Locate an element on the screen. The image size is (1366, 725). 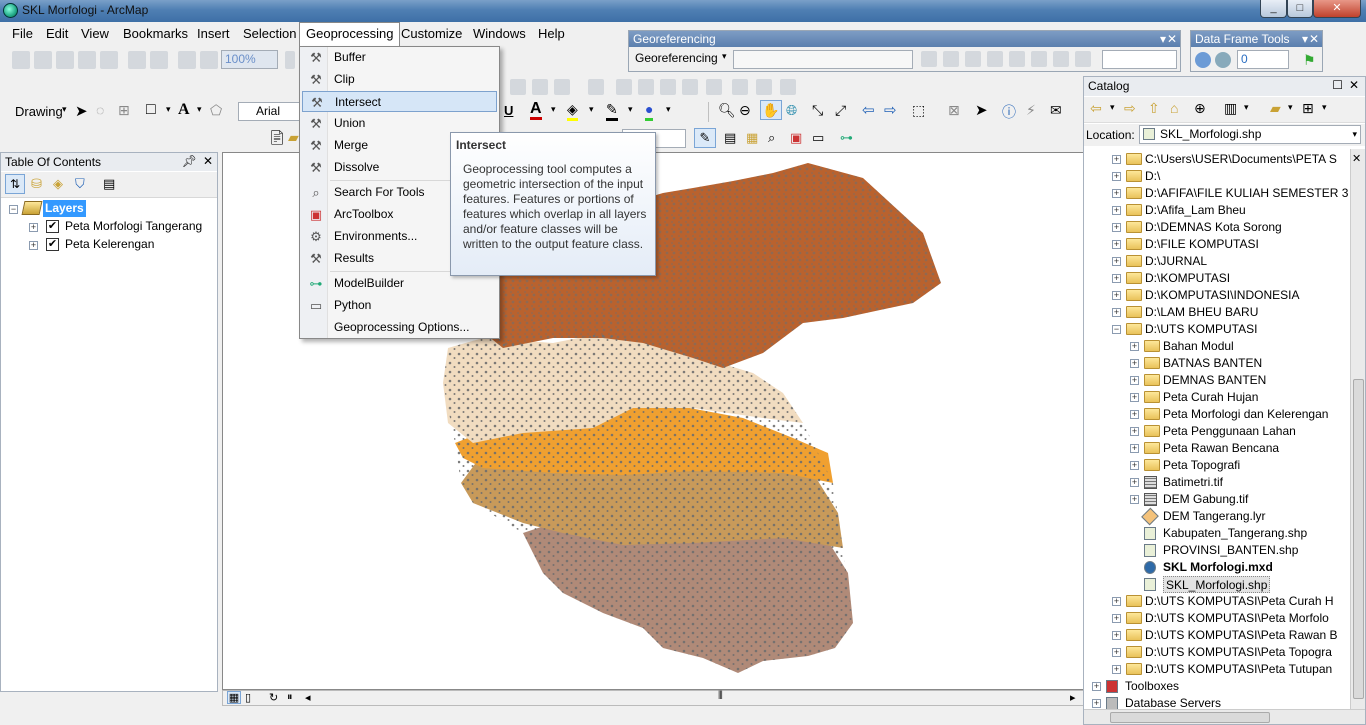
drawing-menu: Drawing is located at coordinates (39, 111).